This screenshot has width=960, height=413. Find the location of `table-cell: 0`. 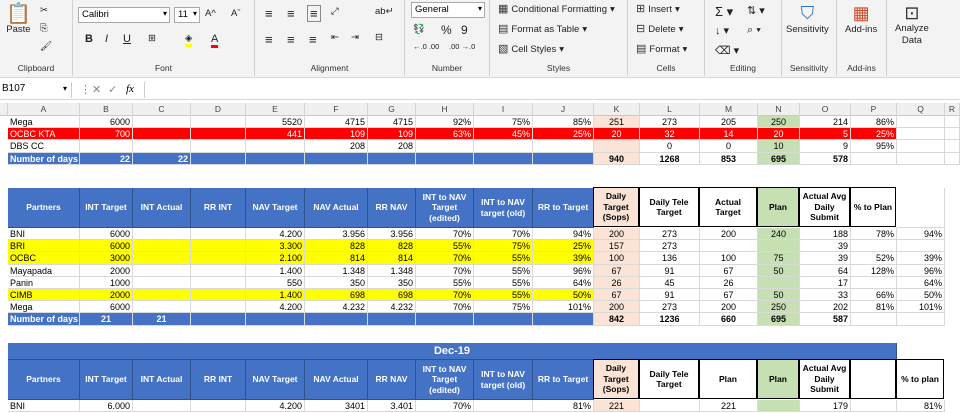

table-cell: 0 is located at coordinates (729, 146).